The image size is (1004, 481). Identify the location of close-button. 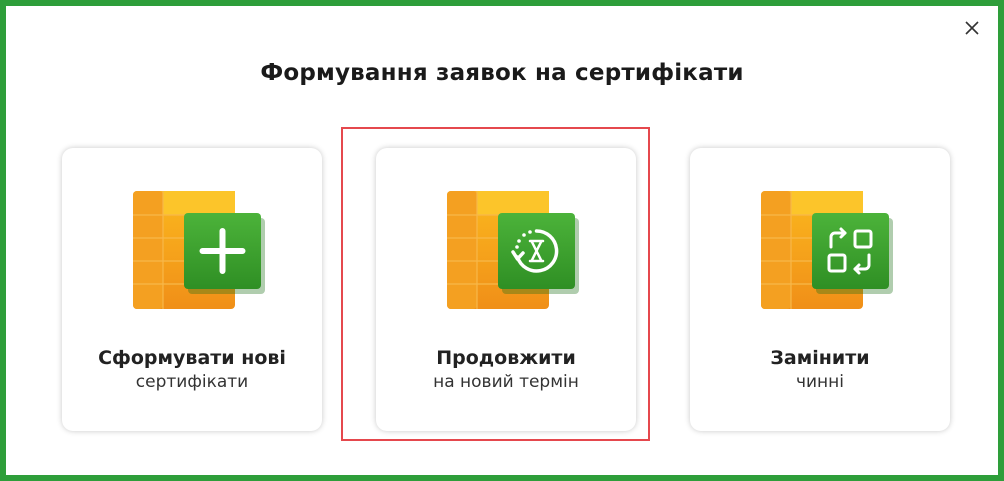
(972, 28).